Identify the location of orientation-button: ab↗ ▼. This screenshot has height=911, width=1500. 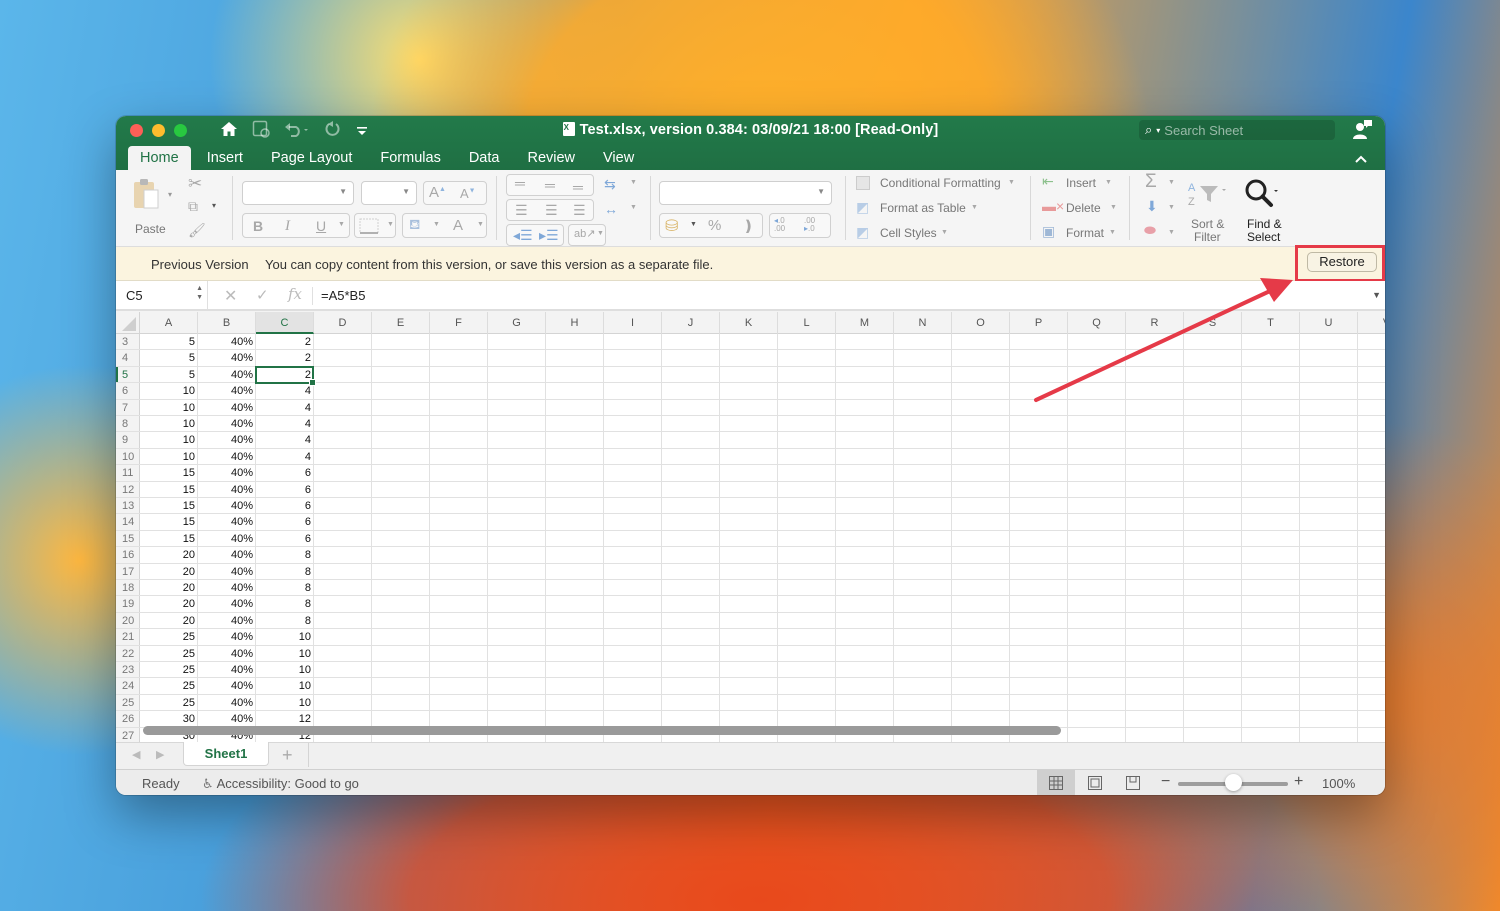
(587, 235).